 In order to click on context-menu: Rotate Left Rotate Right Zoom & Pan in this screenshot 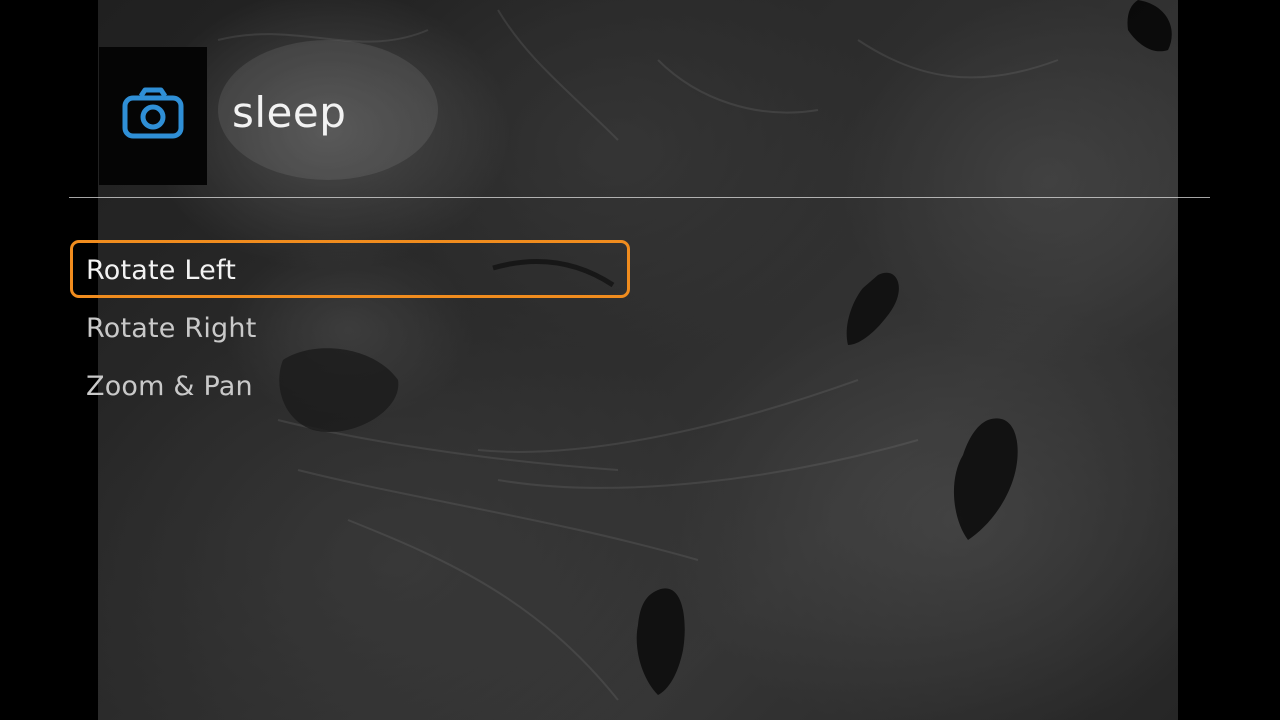, I will do `click(350, 327)`.